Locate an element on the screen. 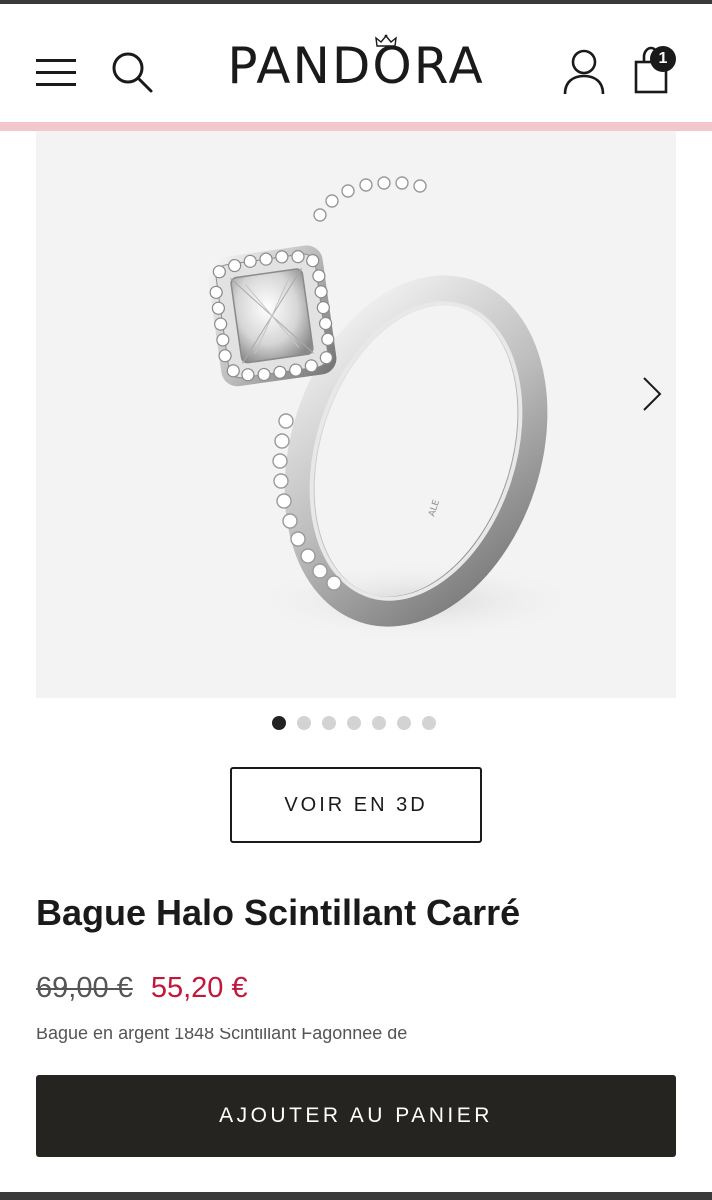  chevron-right-icon is located at coordinates (652, 394).